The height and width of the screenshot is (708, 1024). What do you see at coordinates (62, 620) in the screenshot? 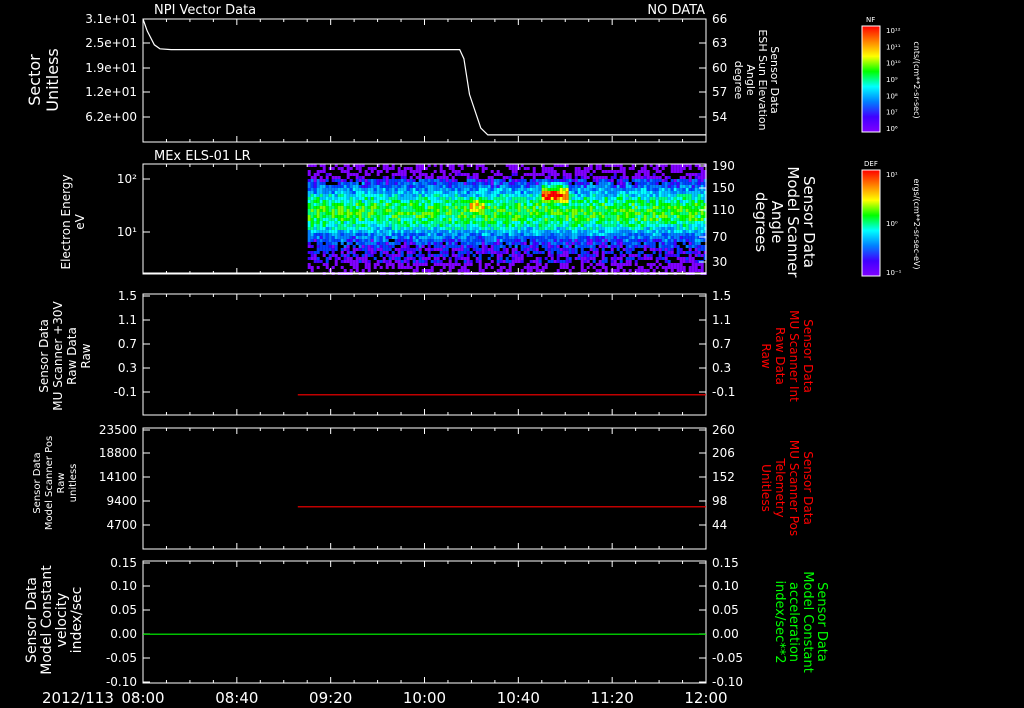
I see `ylabel-left-line: velocity` at bounding box center [62, 620].